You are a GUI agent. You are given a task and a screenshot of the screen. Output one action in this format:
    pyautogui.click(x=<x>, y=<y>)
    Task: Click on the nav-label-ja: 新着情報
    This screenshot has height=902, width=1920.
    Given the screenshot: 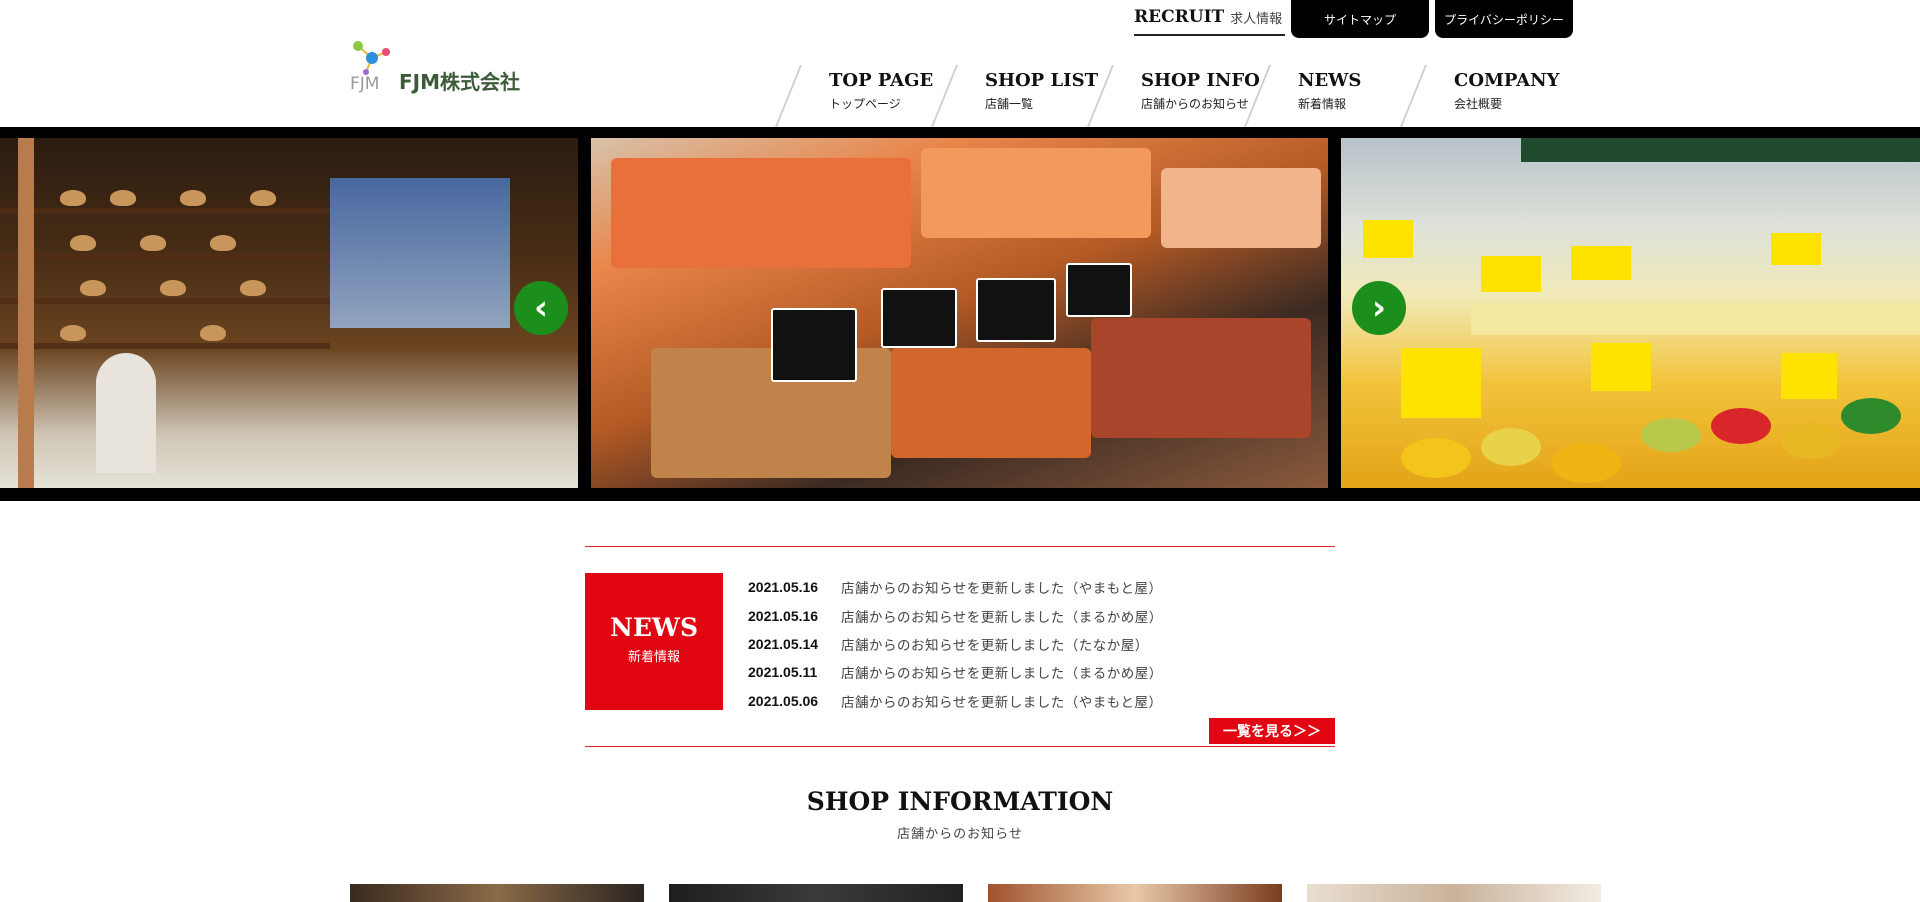 What is the action you would take?
    pyautogui.click(x=1322, y=104)
    